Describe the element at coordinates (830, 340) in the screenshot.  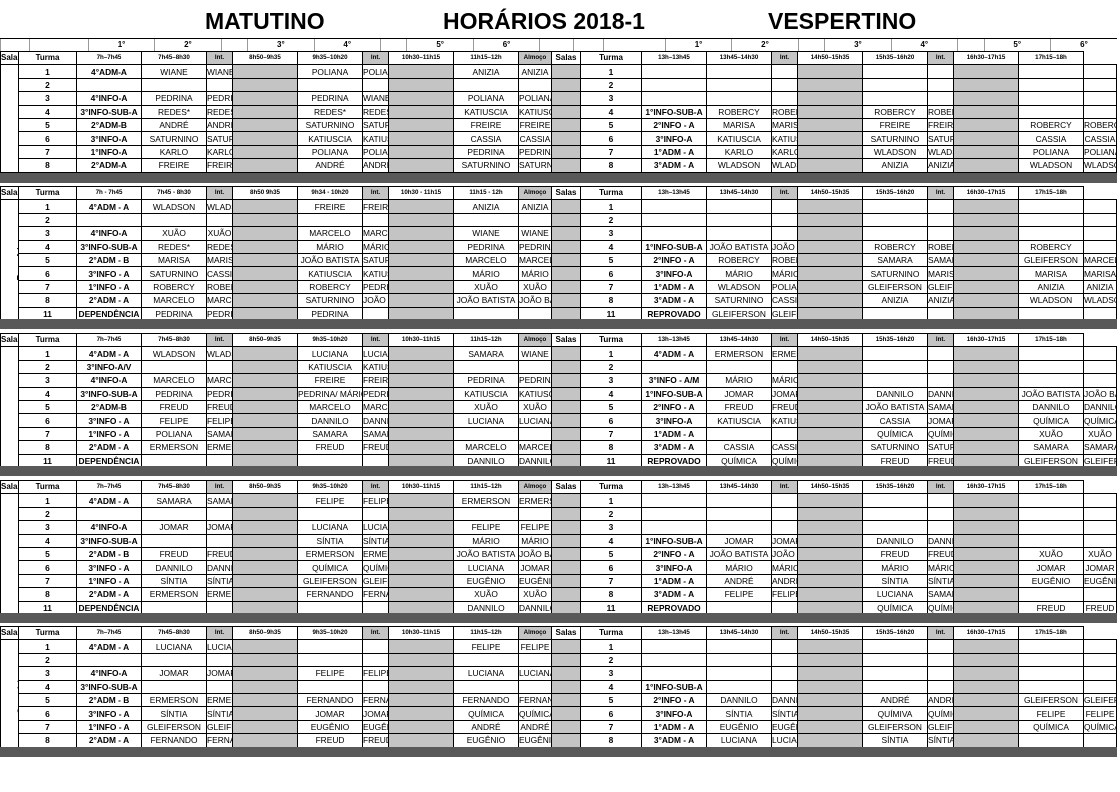
I see `column-header: 14h50–15h35` at that location.